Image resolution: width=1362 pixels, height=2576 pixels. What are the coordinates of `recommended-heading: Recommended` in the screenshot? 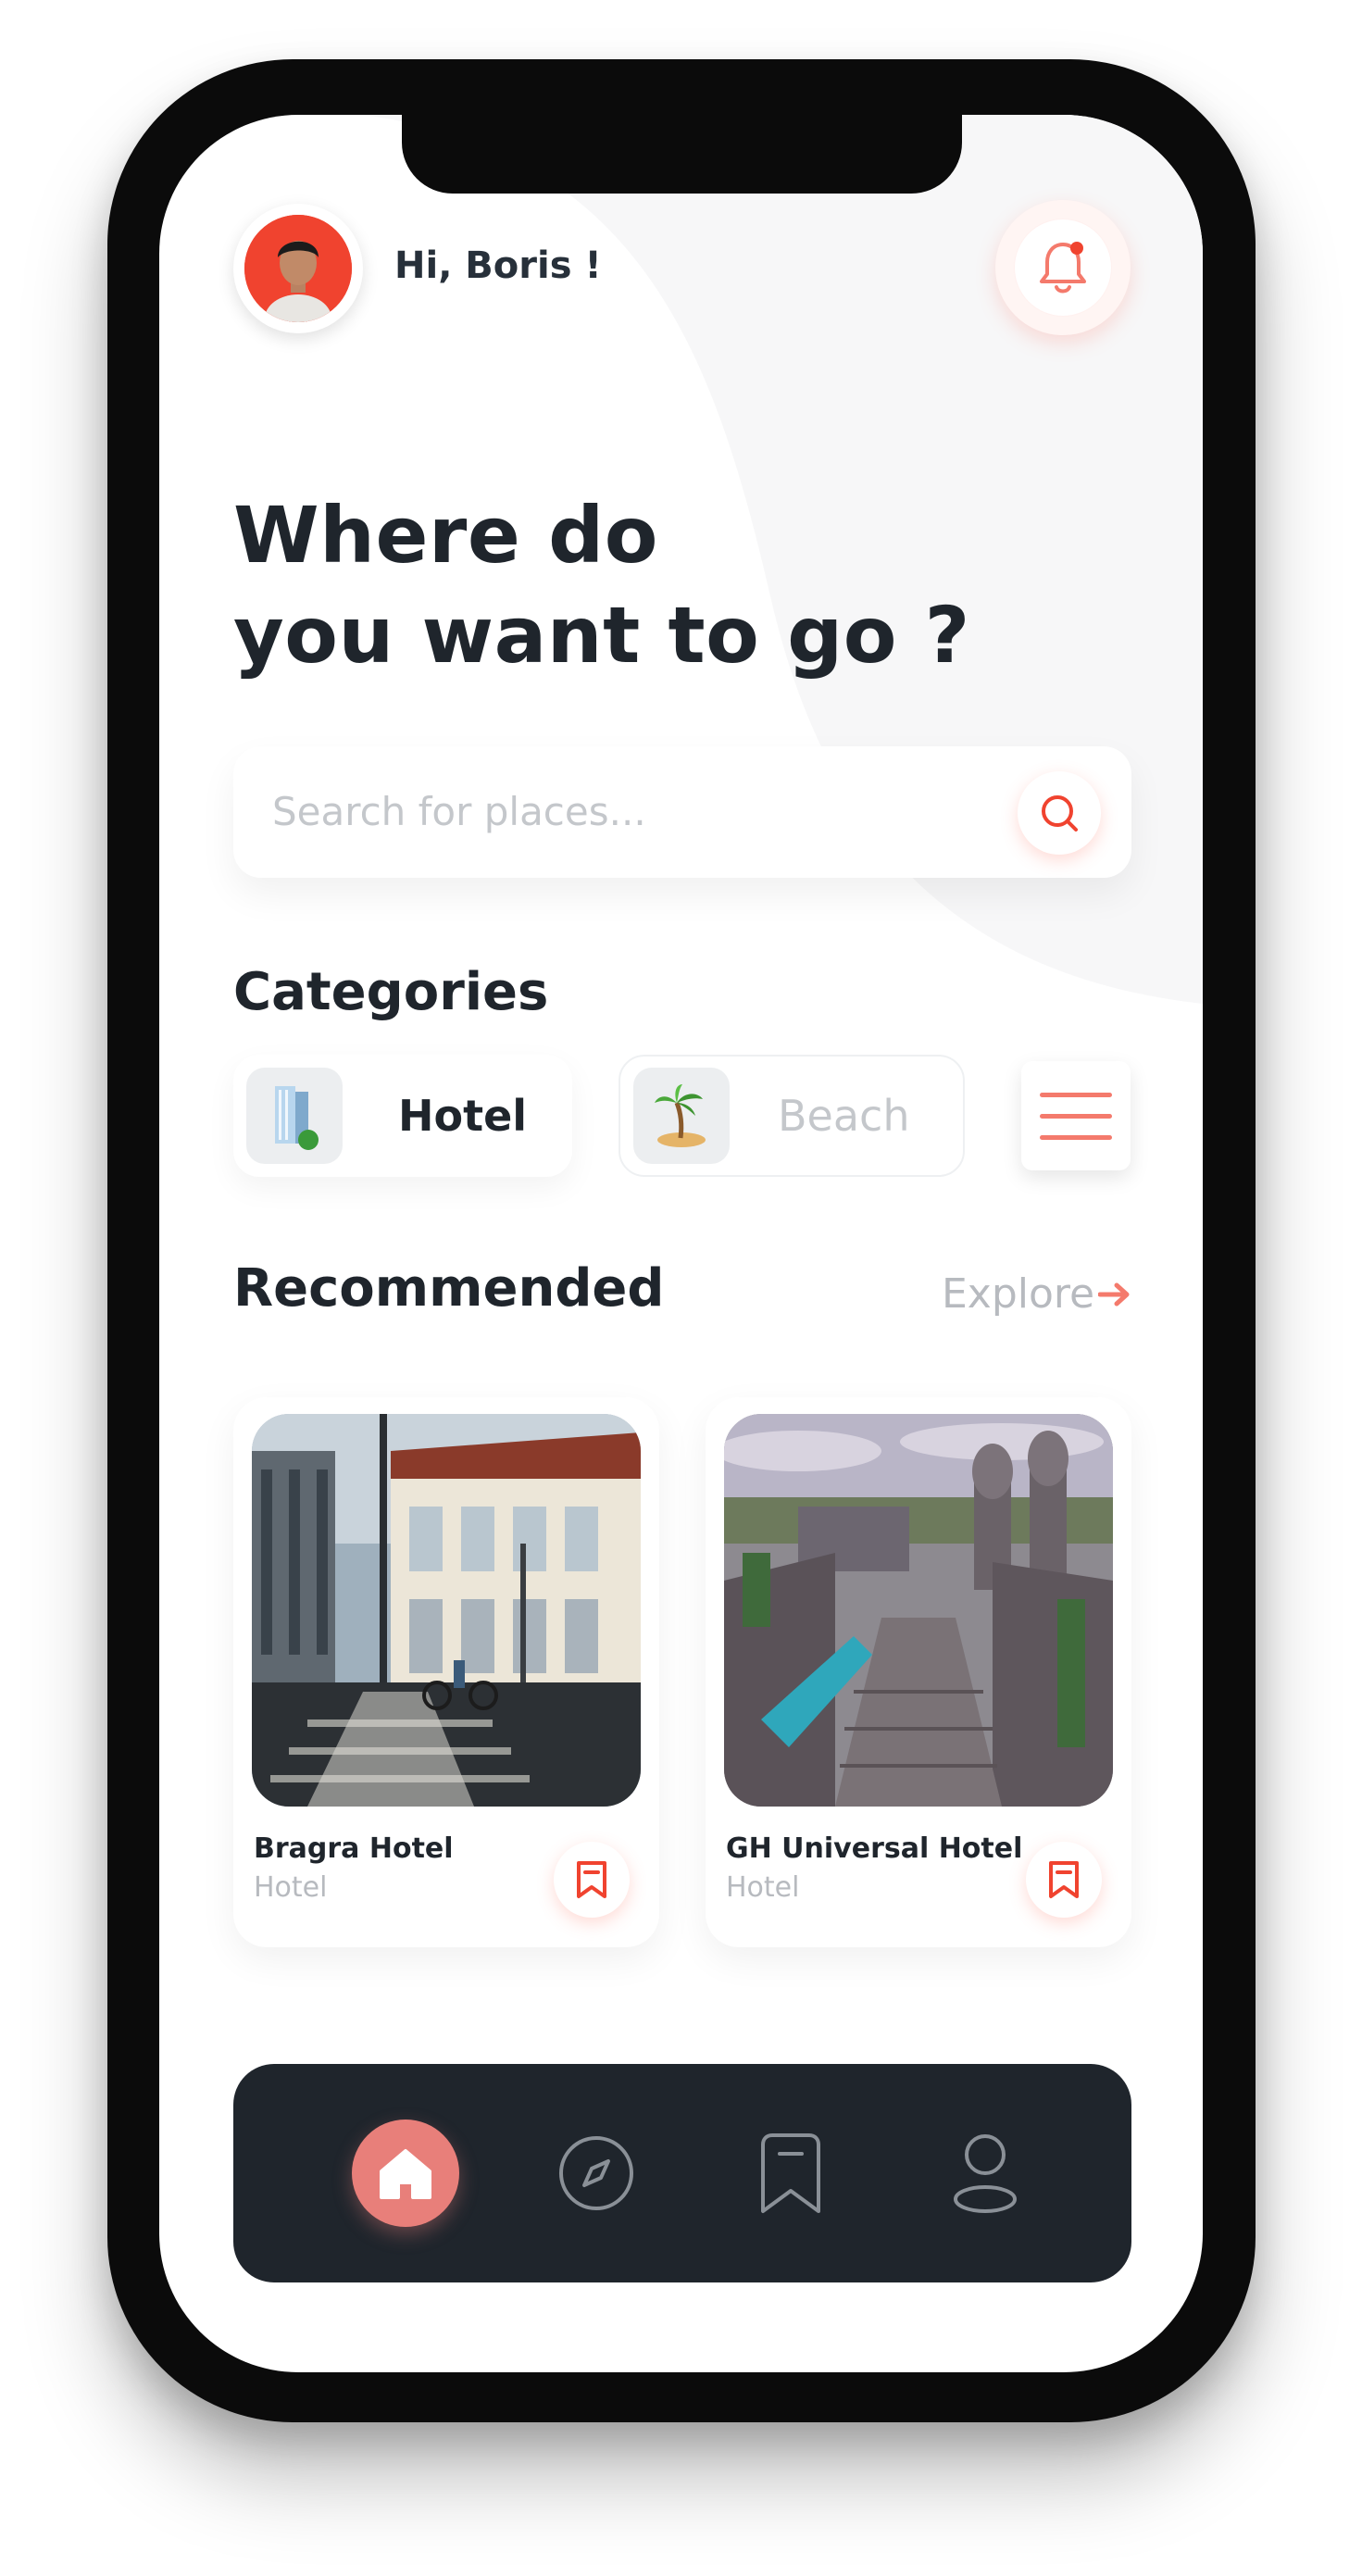 It's located at (449, 1289).